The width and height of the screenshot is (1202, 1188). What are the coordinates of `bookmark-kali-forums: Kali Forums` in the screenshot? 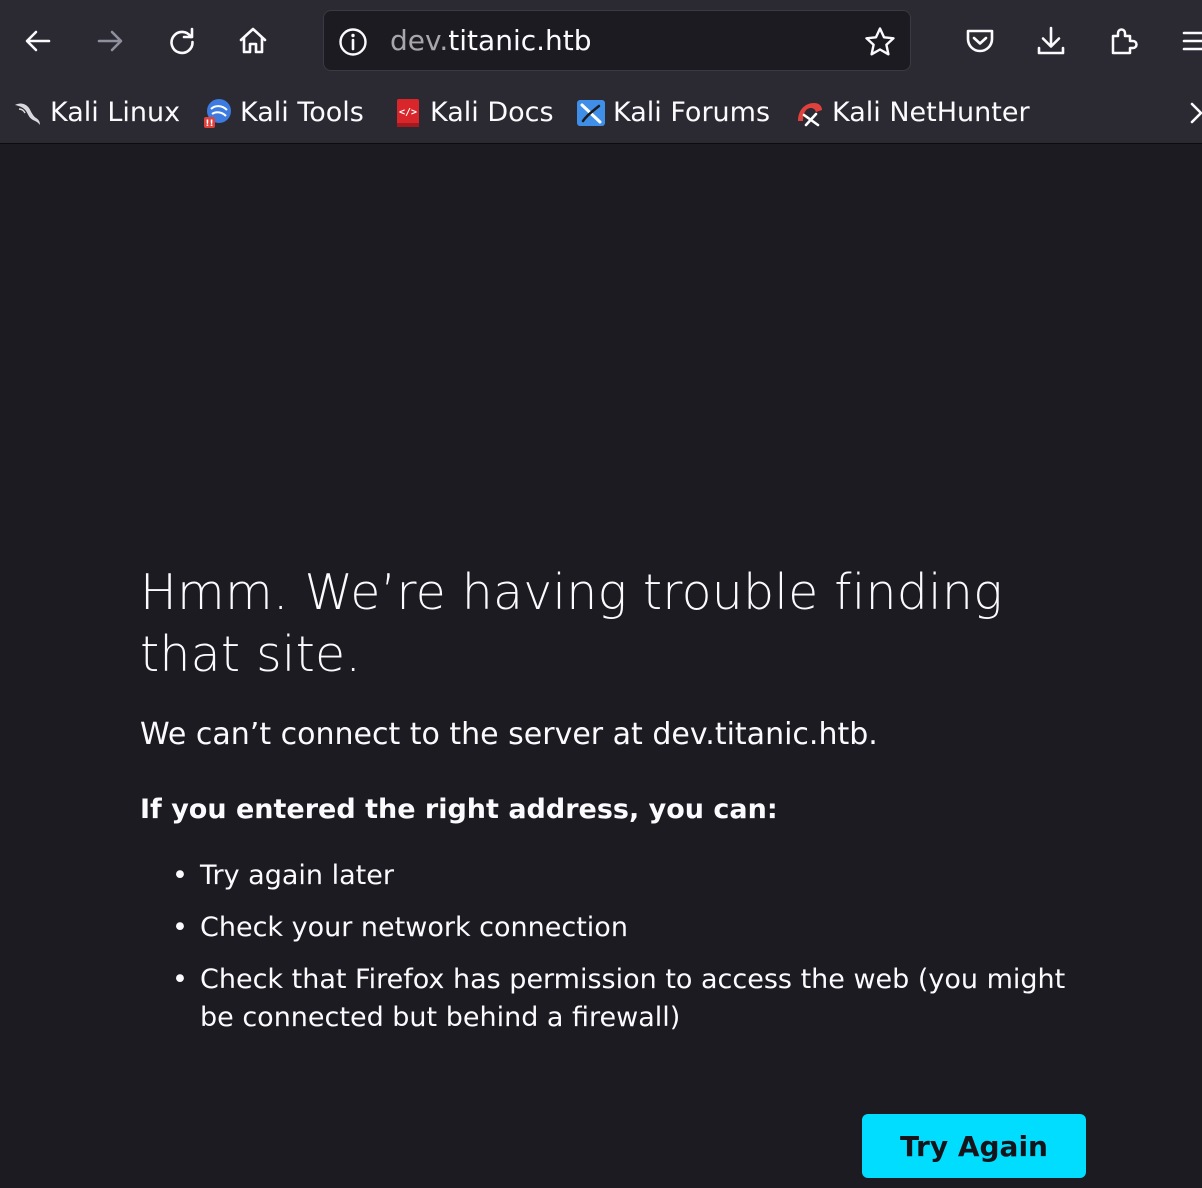 It's located at (672, 113).